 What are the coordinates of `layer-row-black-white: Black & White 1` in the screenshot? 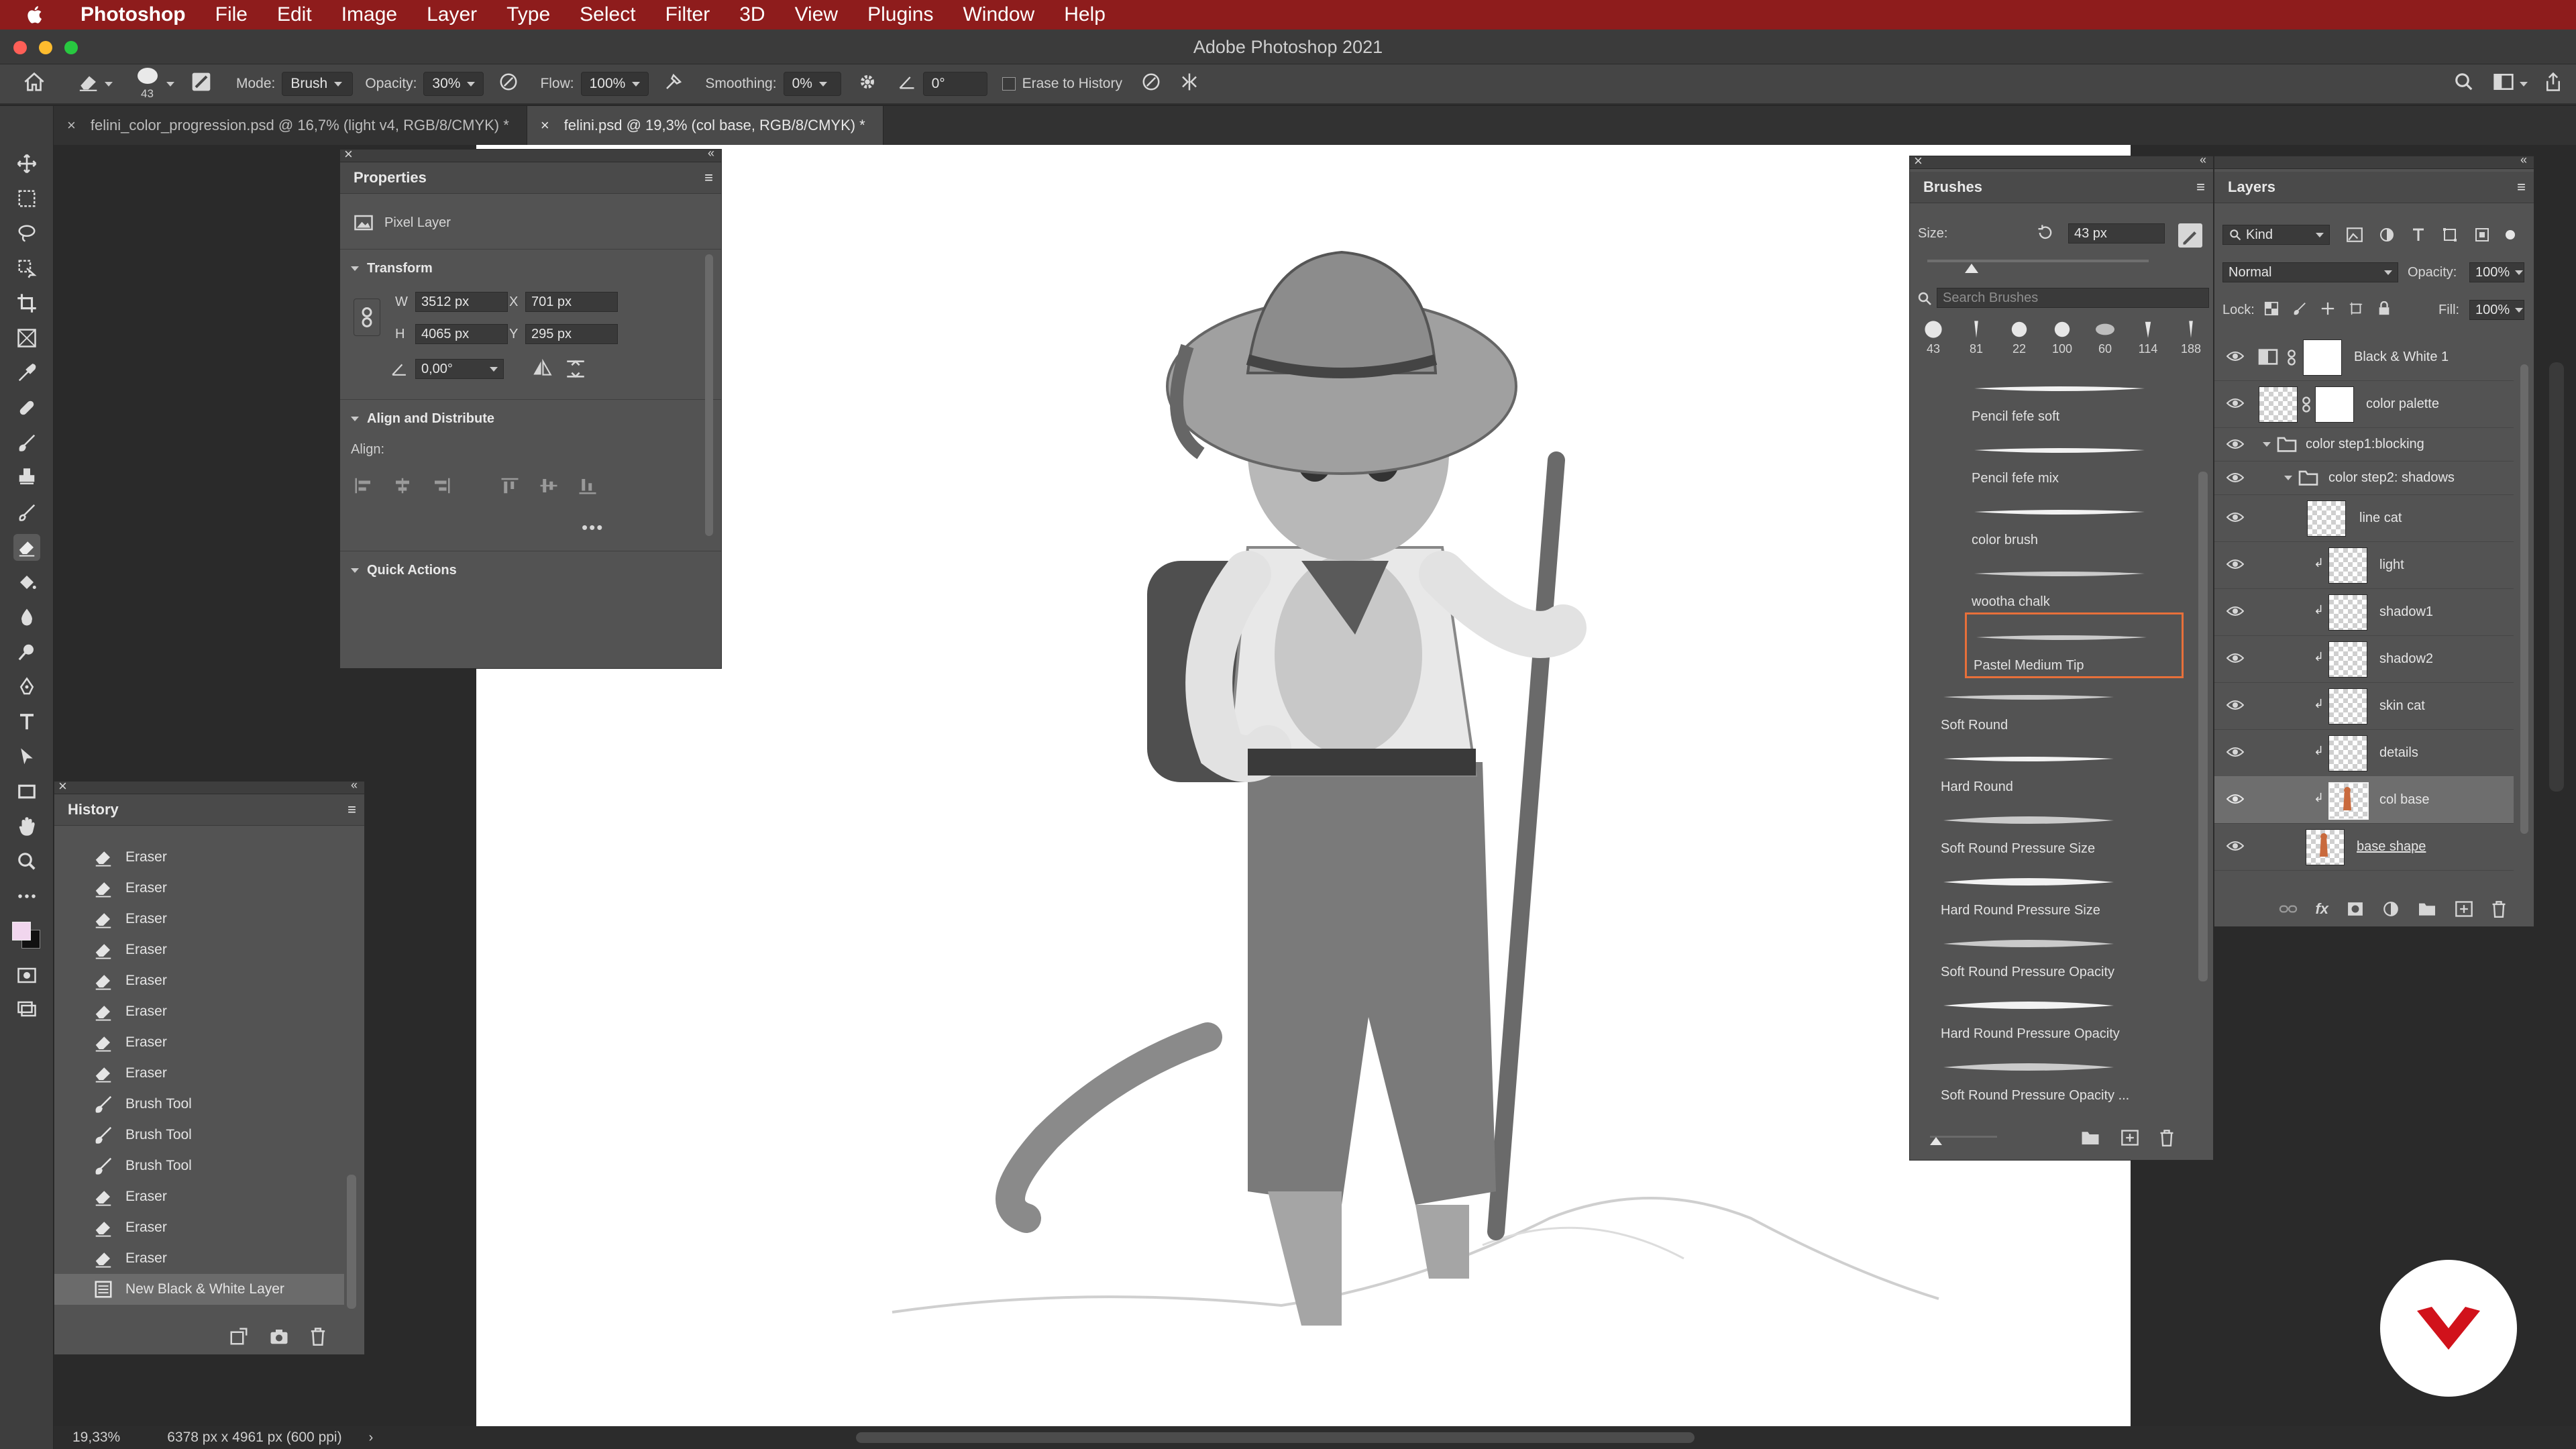 It's located at (2364, 357).